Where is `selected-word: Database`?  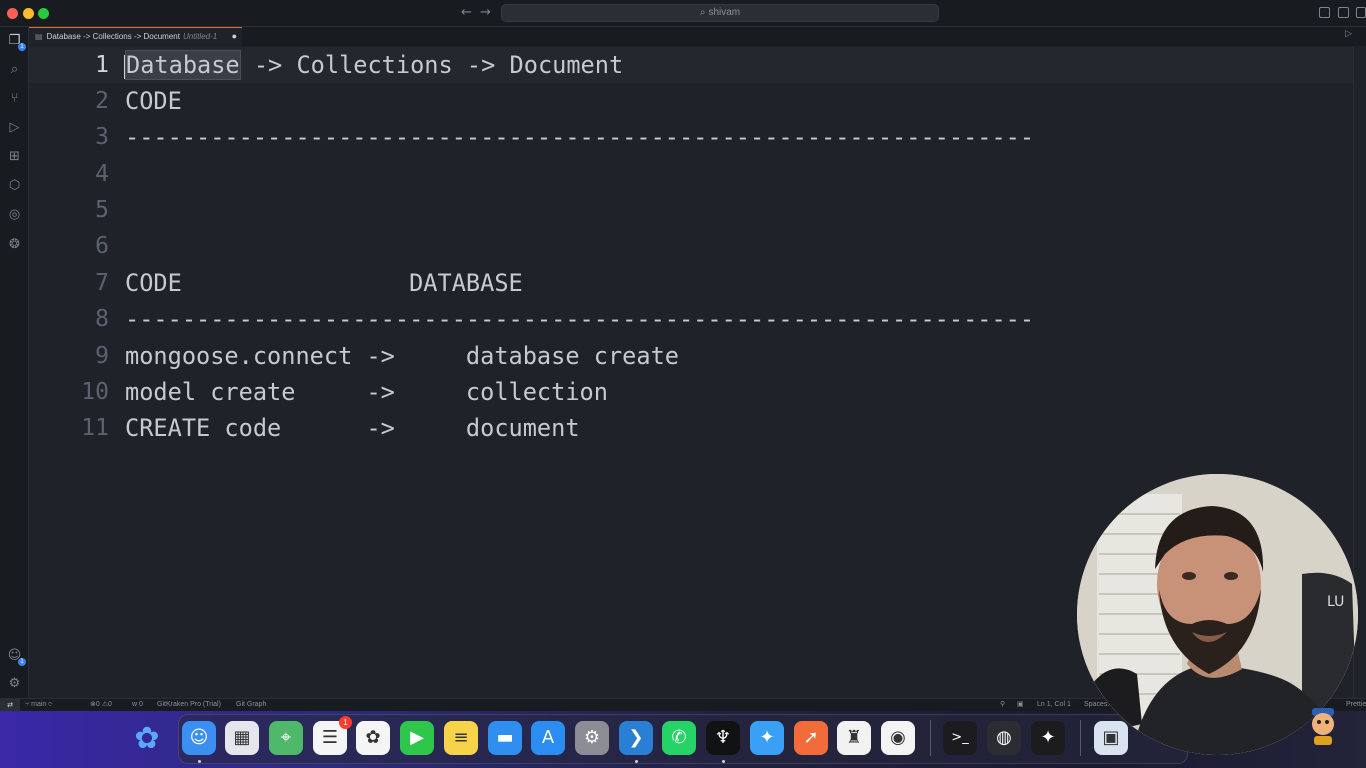
selected-word: Database is located at coordinates (183, 65).